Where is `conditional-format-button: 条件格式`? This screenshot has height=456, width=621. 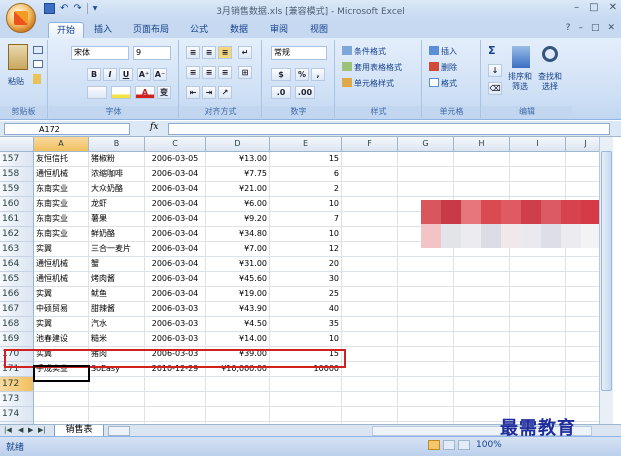
conditional-format-button: 条件格式 is located at coordinates (370, 51).